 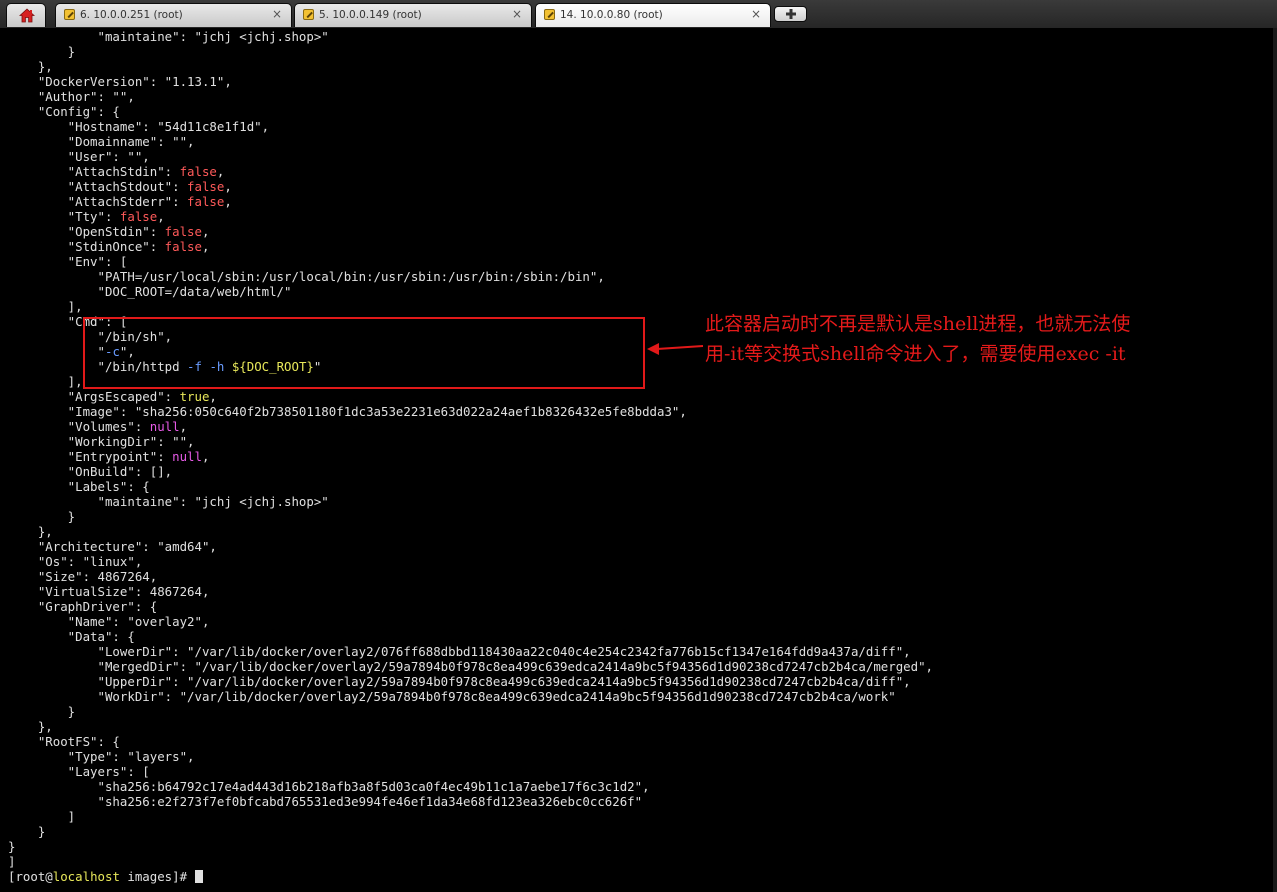 I want to click on line-text: "OpenStdin":, so click(x=86, y=231).